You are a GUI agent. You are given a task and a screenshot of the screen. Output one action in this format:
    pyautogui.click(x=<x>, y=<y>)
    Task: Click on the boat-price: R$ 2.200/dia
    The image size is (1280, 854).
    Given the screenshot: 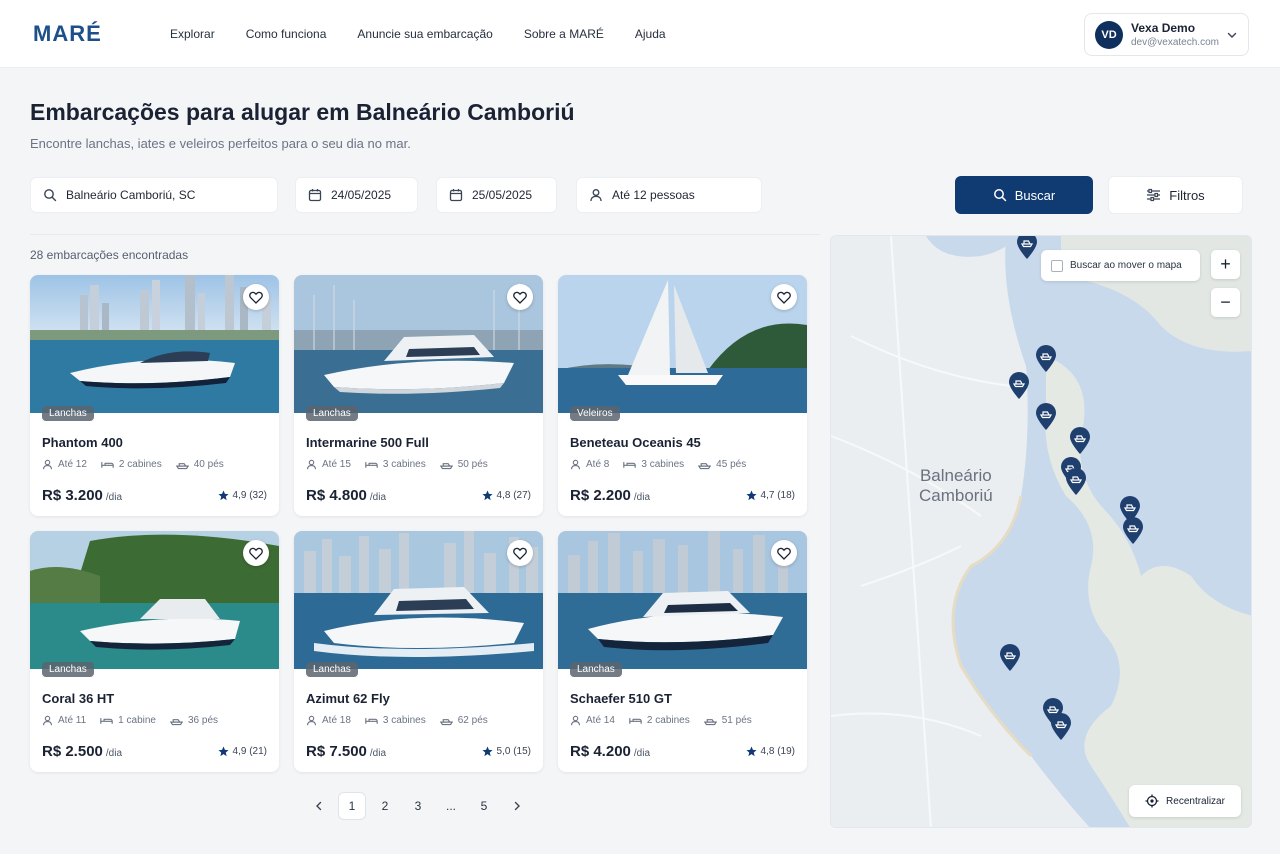 What is the action you would take?
    pyautogui.click(x=610, y=495)
    